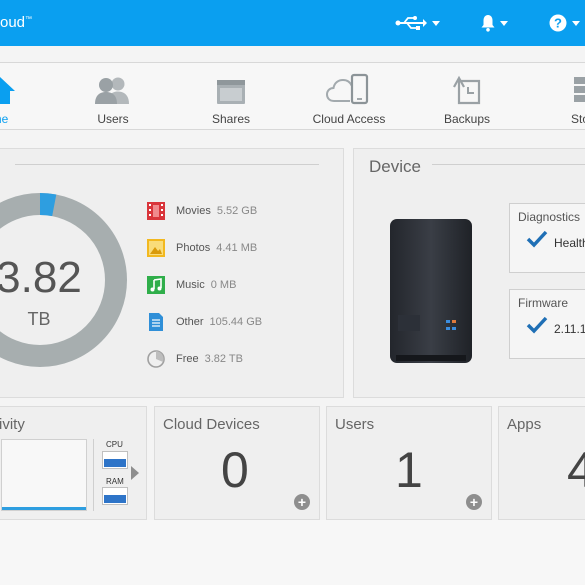 The image size is (585, 585). What do you see at coordinates (113, 119) in the screenshot?
I see `nav-label: Users` at bounding box center [113, 119].